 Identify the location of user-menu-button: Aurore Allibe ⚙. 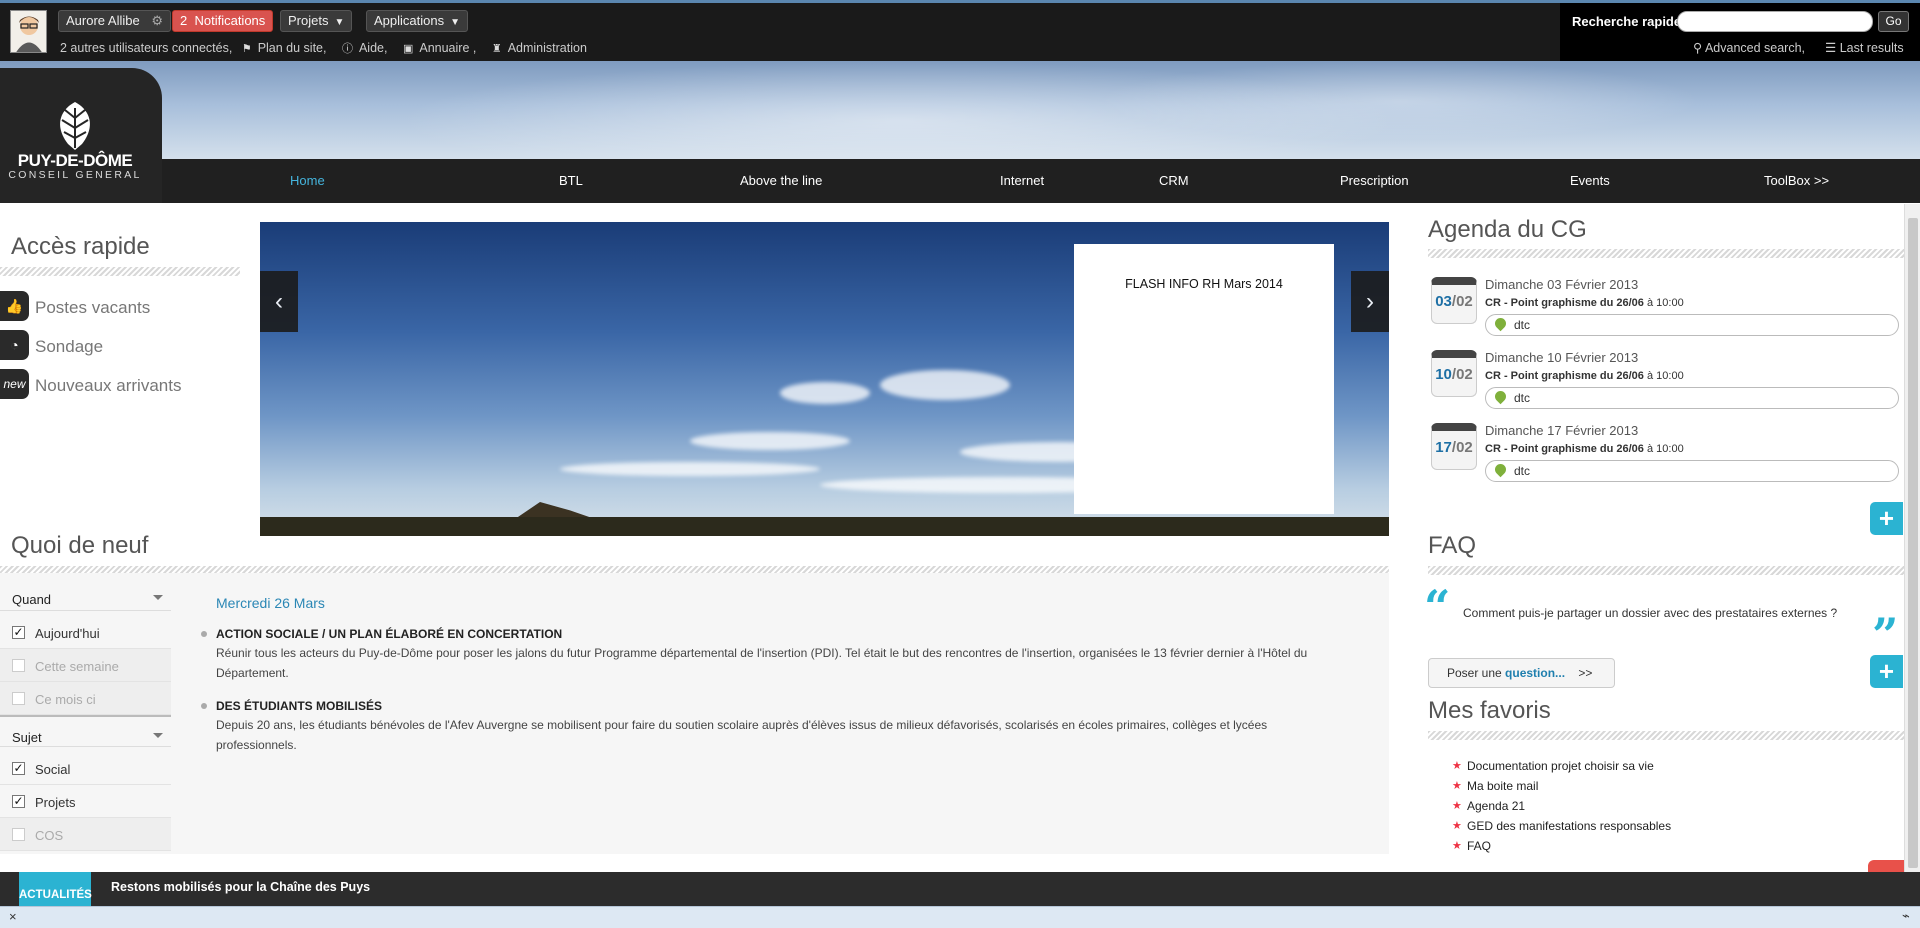
(114, 21).